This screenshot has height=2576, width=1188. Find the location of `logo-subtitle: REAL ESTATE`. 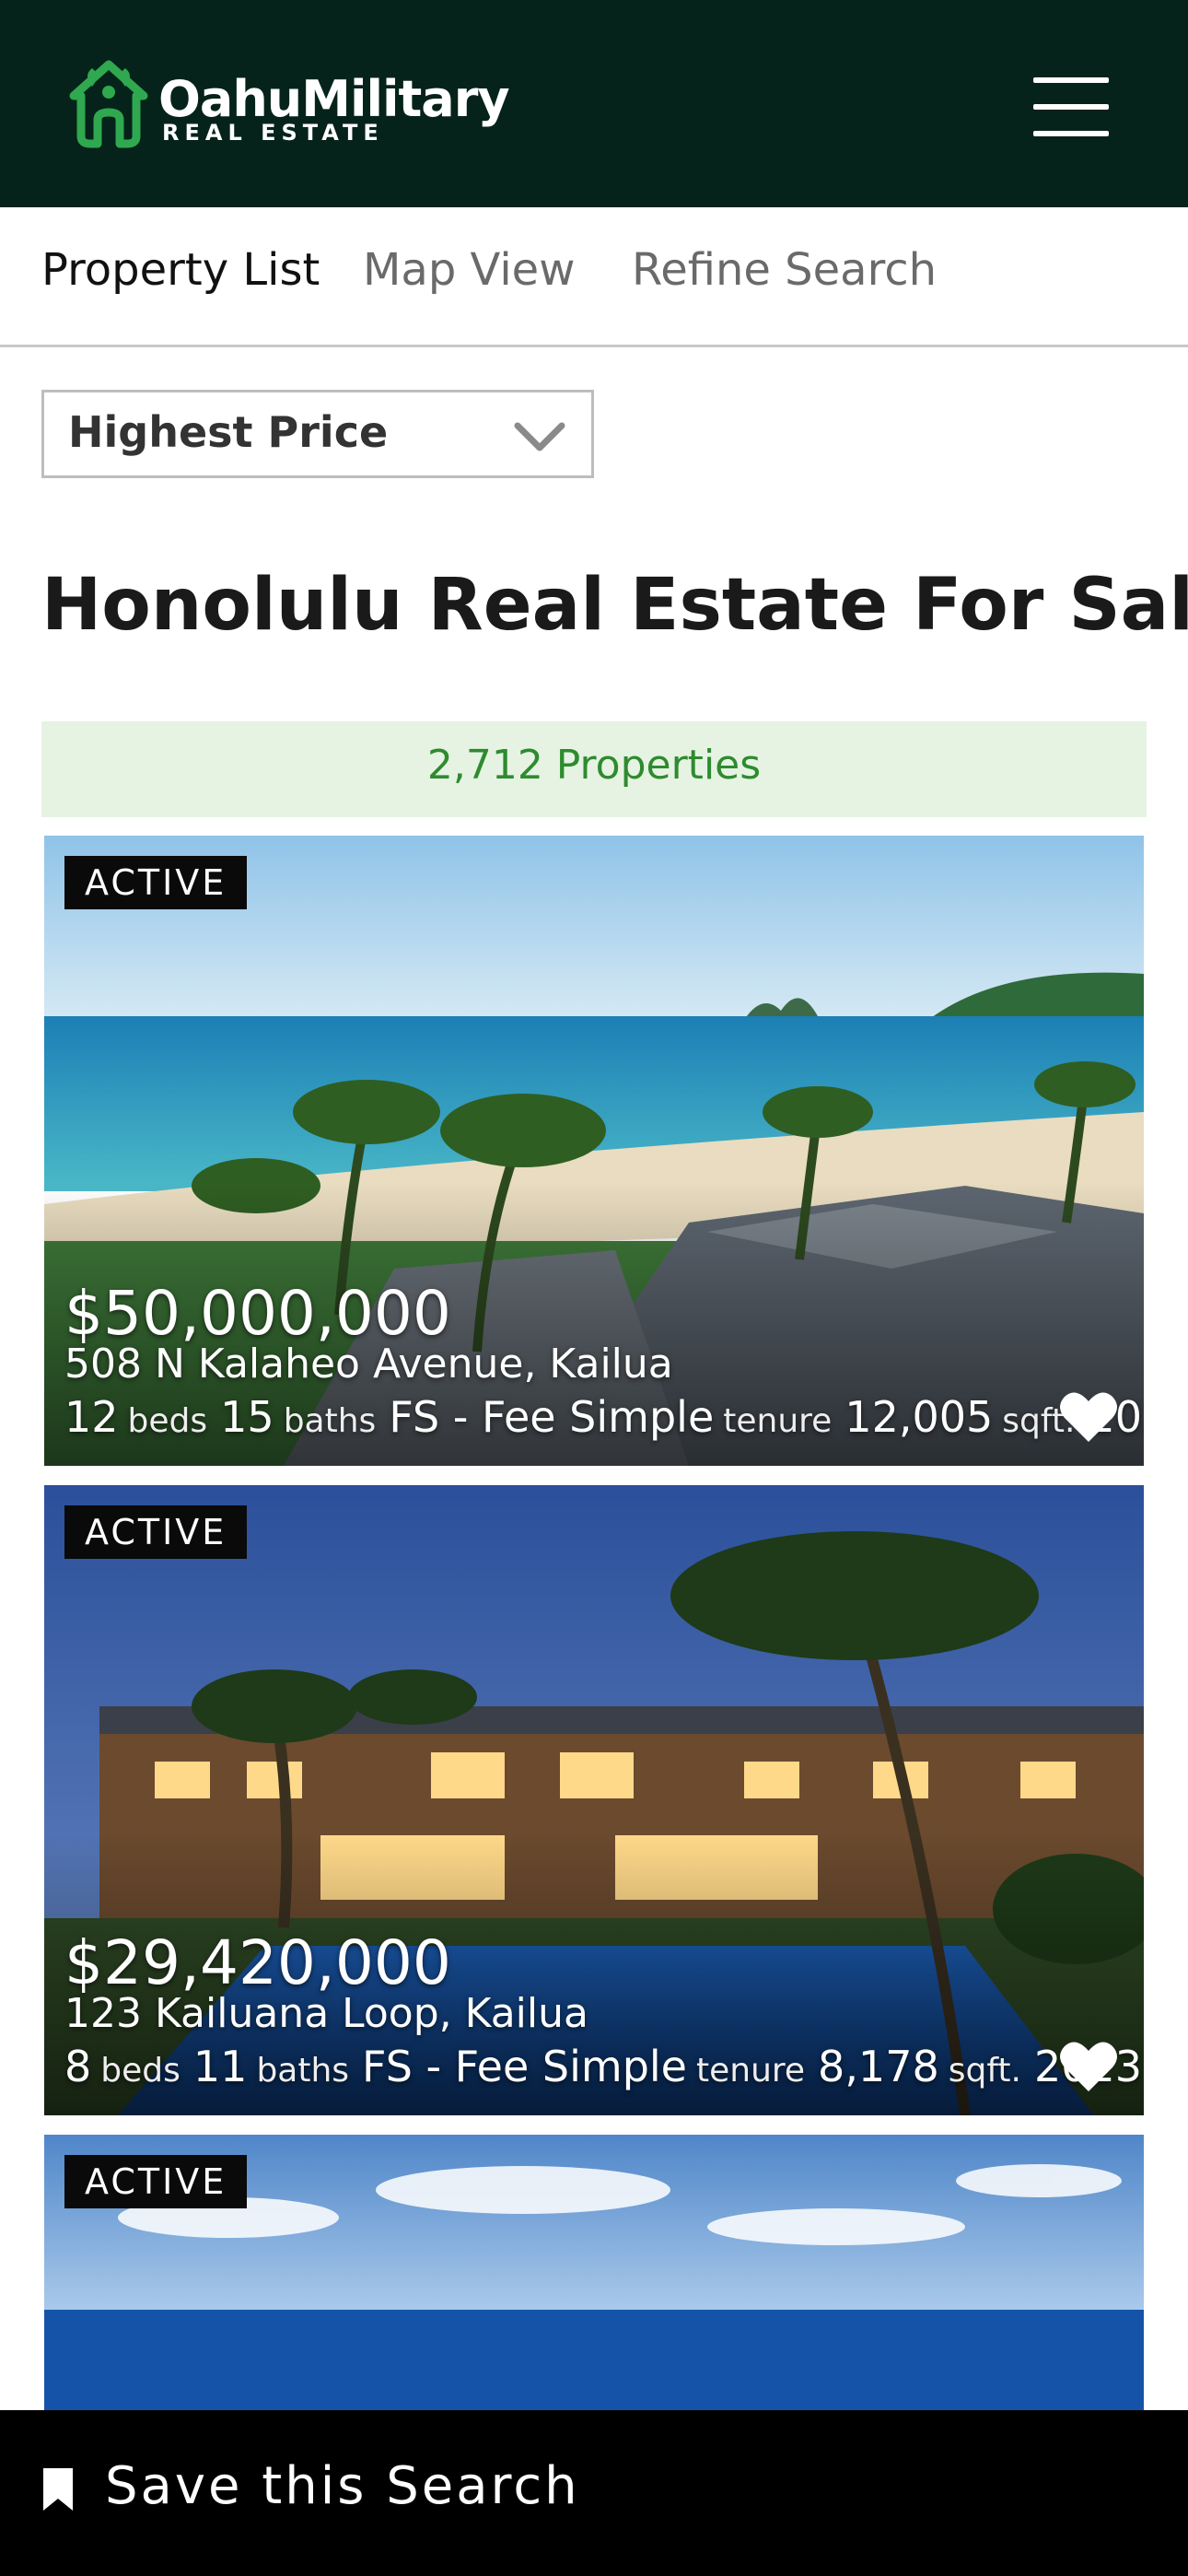

logo-subtitle: REAL ESTATE is located at coordinates (273, 133).